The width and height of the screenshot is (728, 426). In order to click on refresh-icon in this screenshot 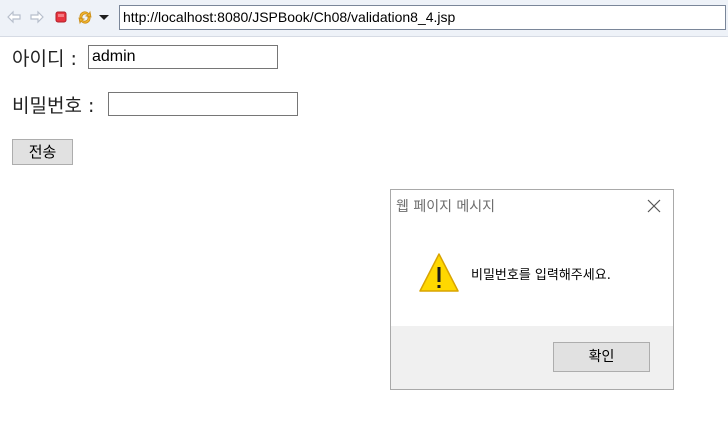, I will do `click(85, 17)`.